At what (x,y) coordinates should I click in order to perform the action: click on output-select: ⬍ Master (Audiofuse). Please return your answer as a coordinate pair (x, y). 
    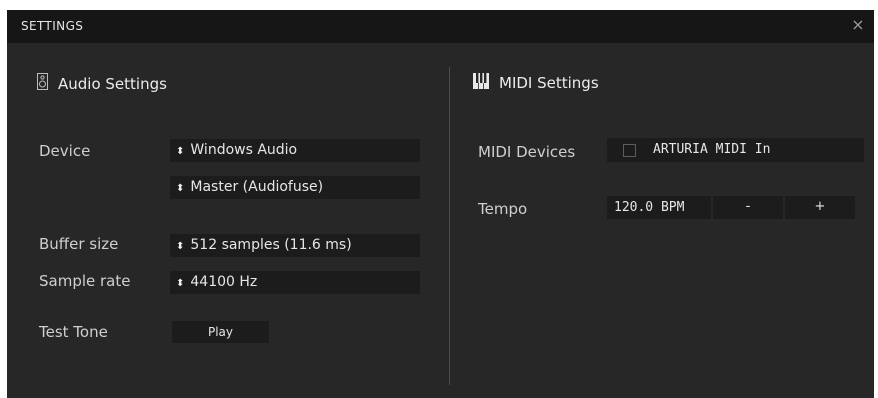
    Looking at the image, I should click on (295, 187).